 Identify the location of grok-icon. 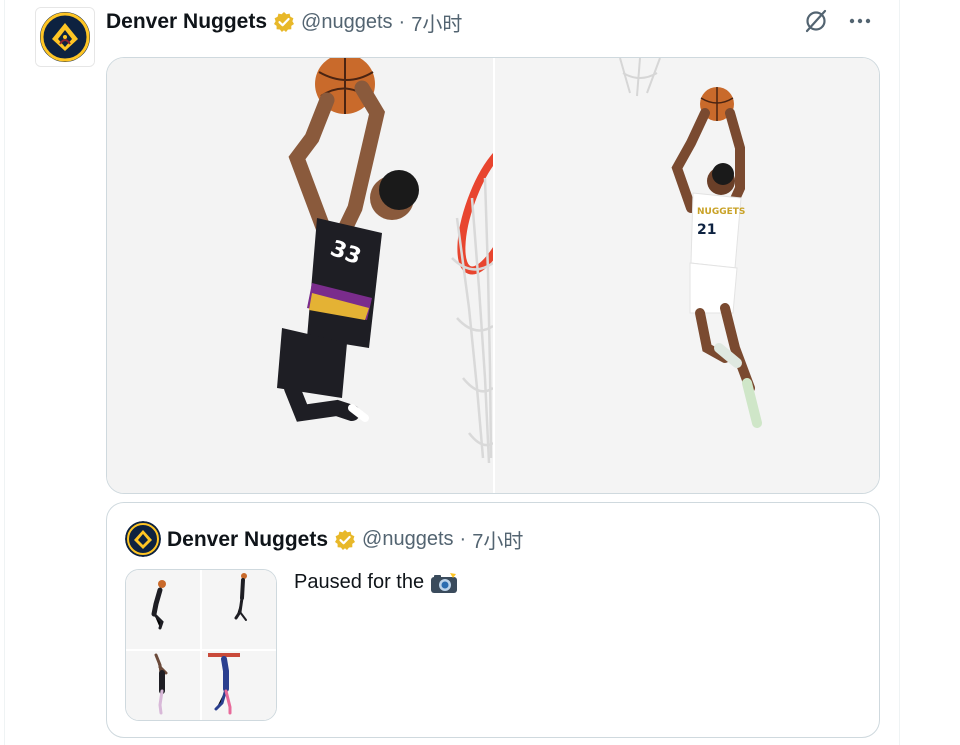
(816, 21).